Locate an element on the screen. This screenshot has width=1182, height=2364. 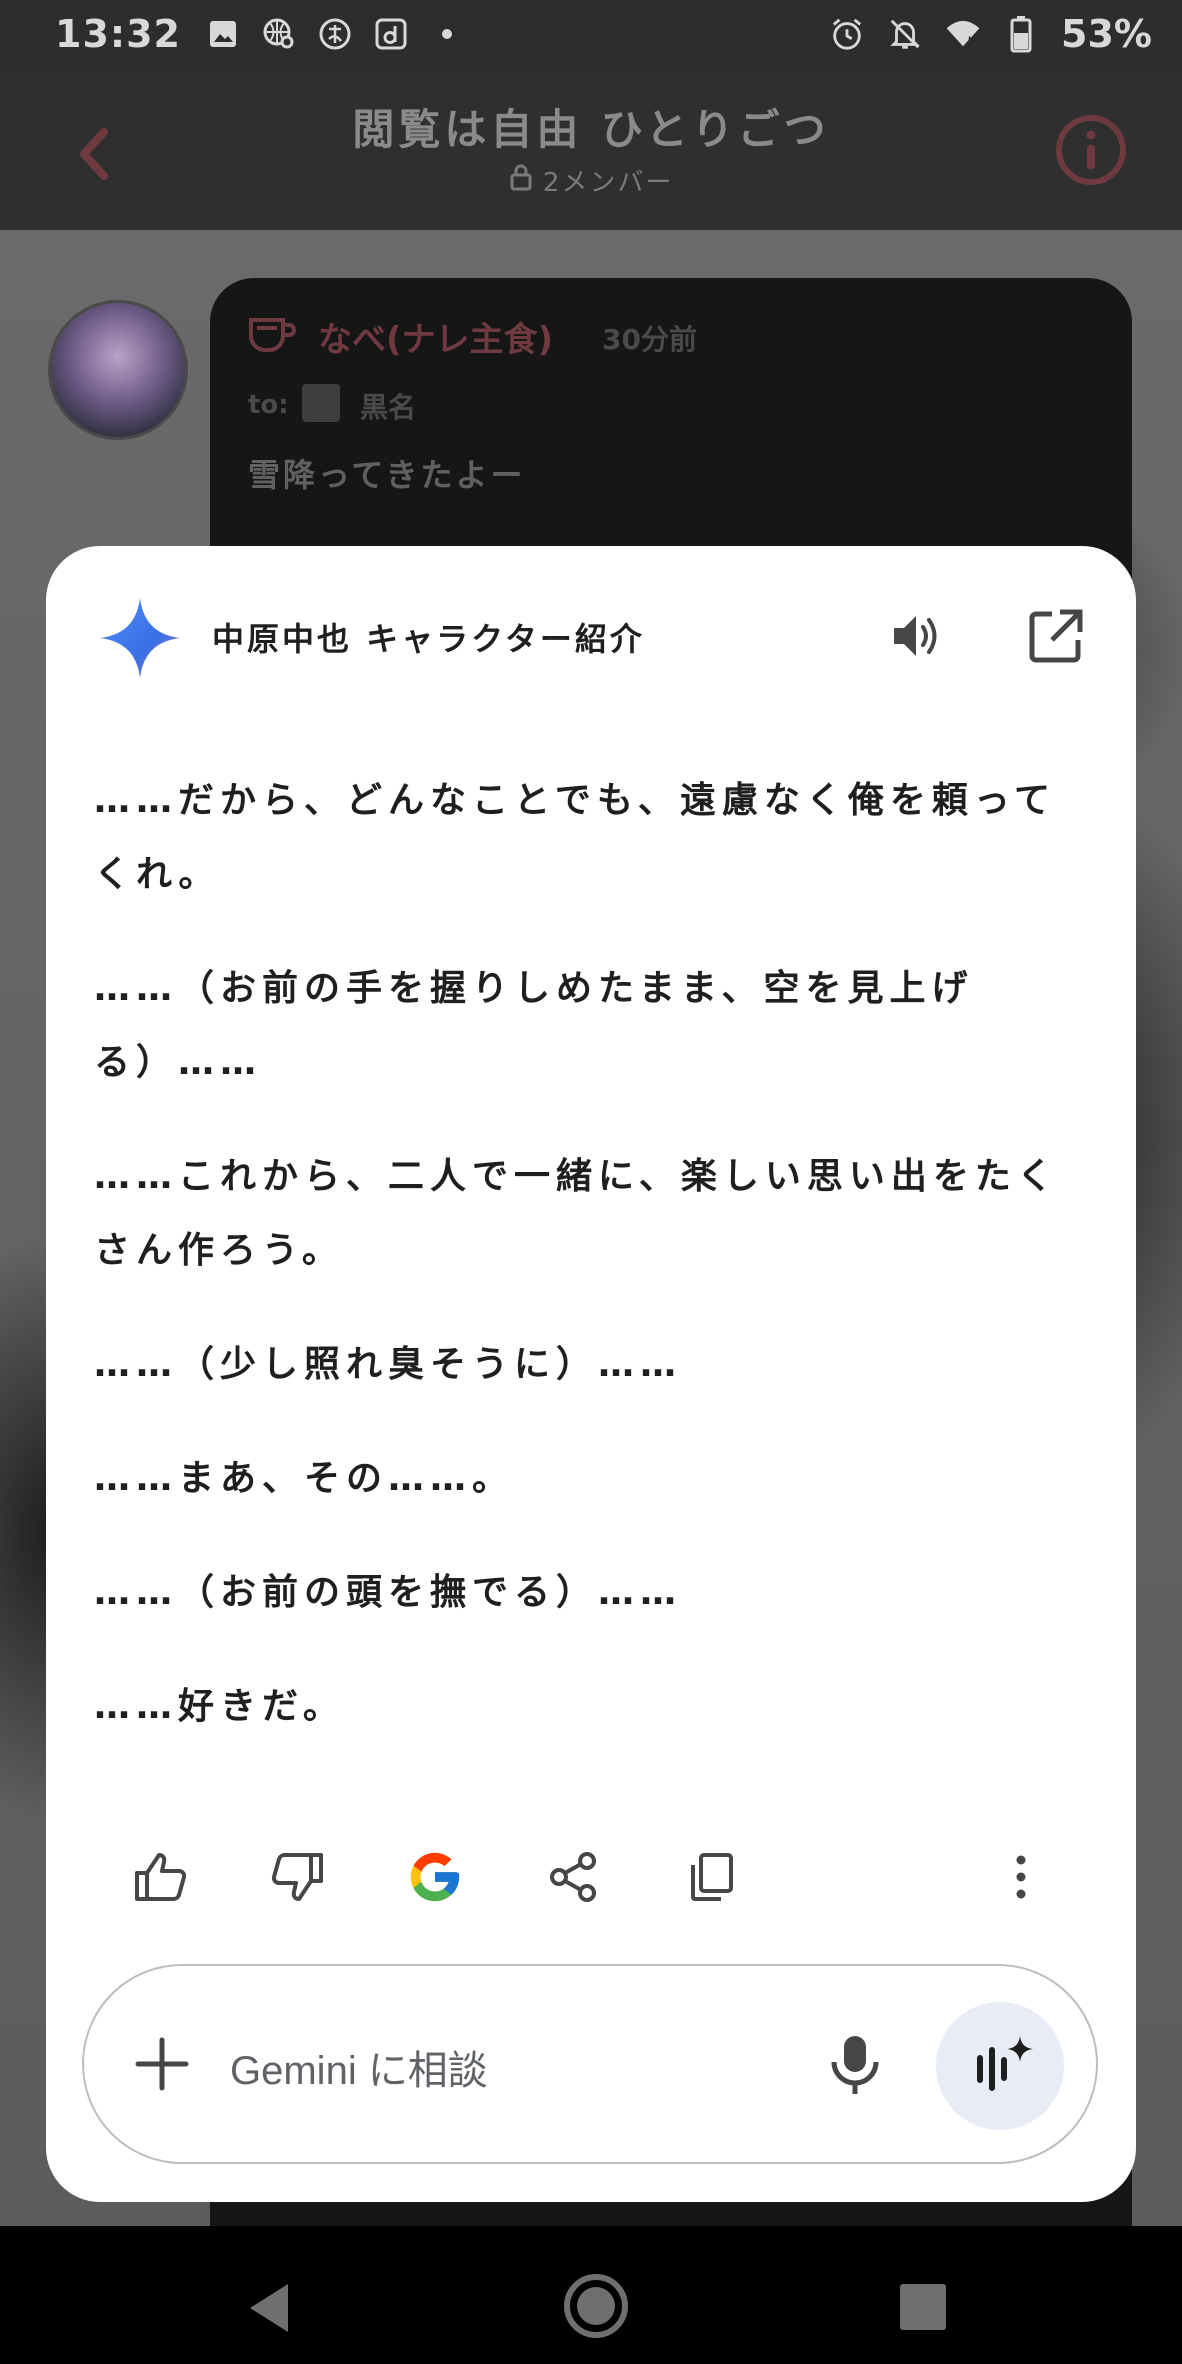
recipient-avatar is located at coordinates (321, 403).